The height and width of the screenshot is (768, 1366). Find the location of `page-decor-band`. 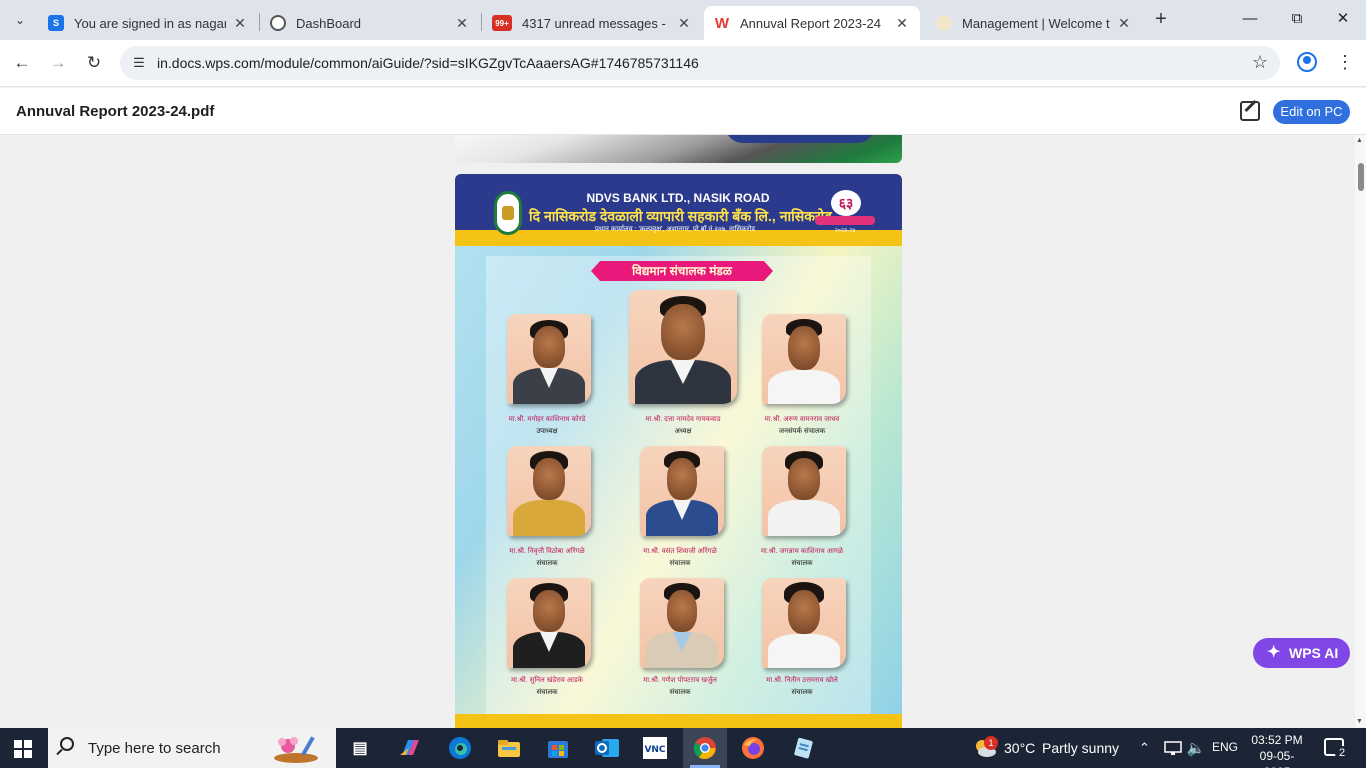

page-decor-band is located at coordinates (800, 139).